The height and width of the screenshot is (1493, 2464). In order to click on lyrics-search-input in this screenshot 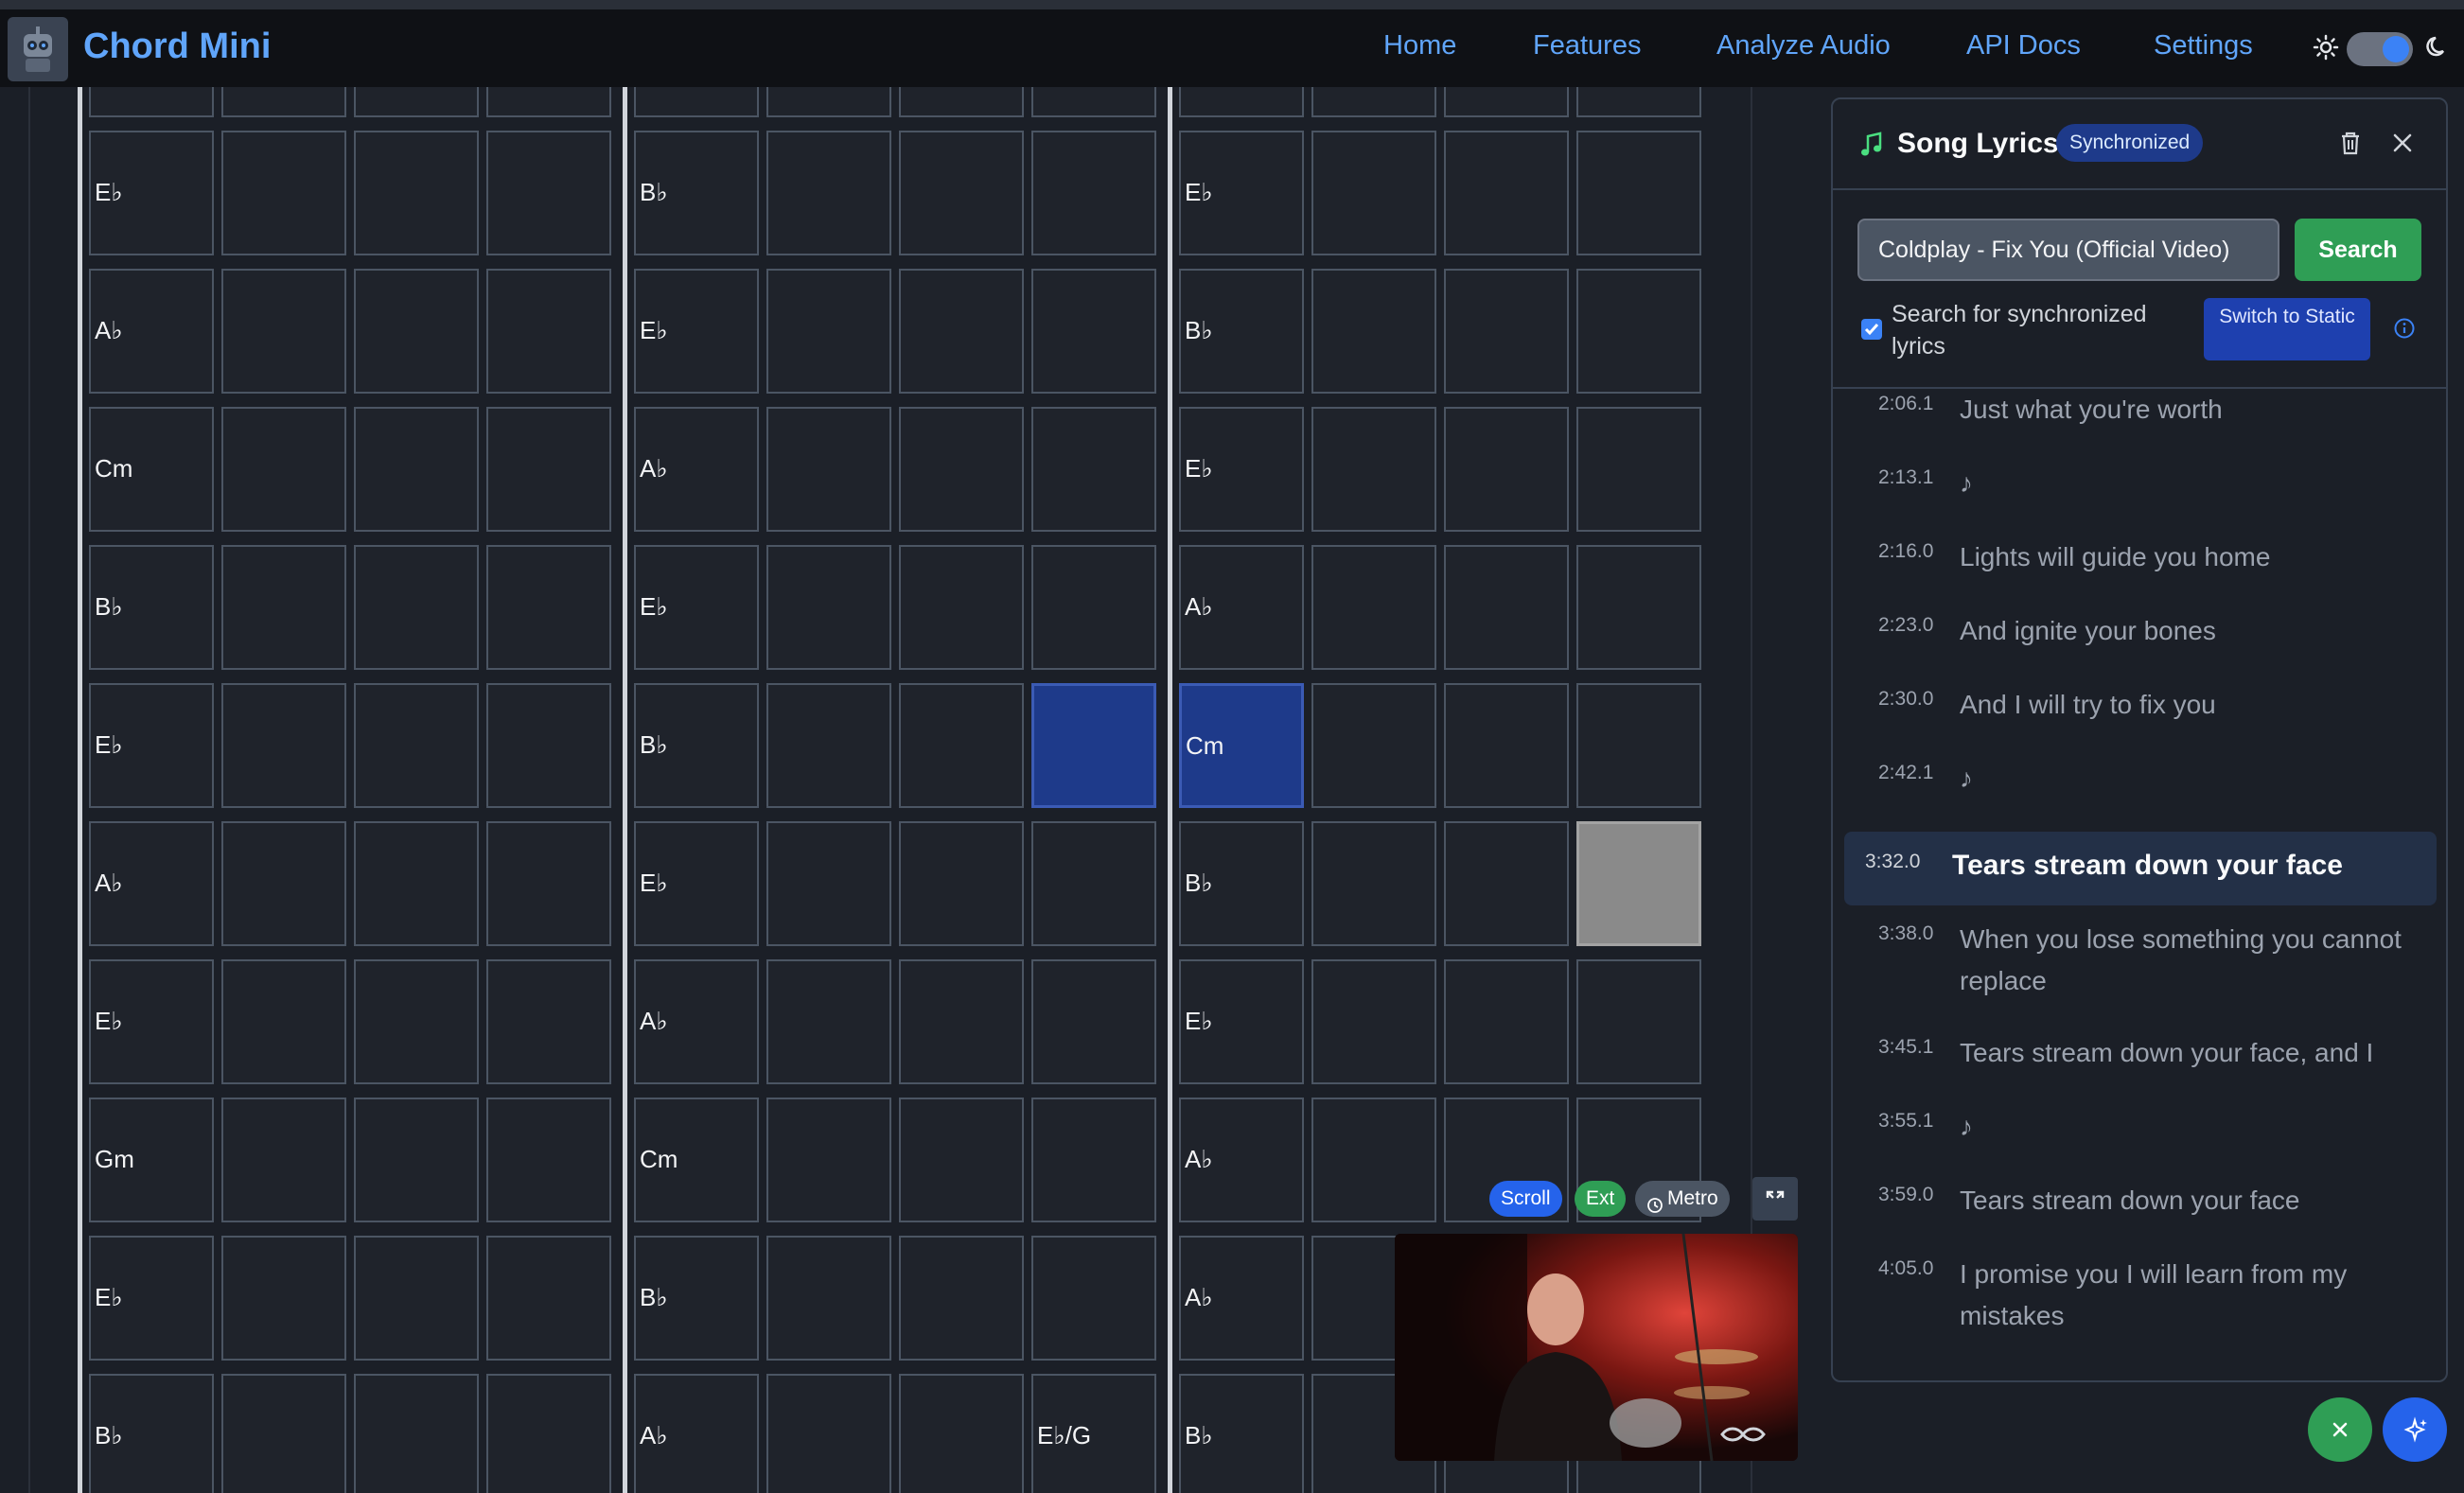, I will do `click(2068, 250)`.